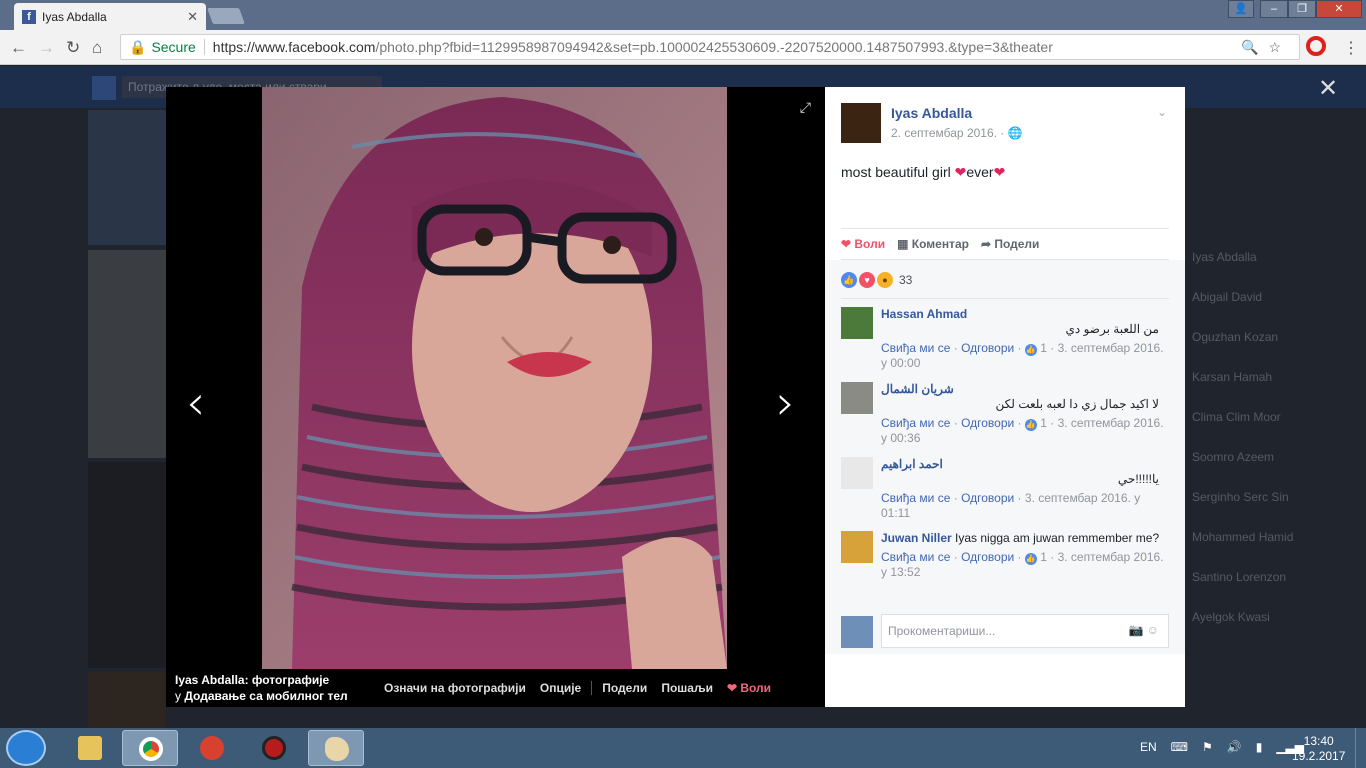 The image size is (1366, 768). Describe the element at coordinates (1274, 9) in the screenshot. I see `minimize-button: ‒` at that location.